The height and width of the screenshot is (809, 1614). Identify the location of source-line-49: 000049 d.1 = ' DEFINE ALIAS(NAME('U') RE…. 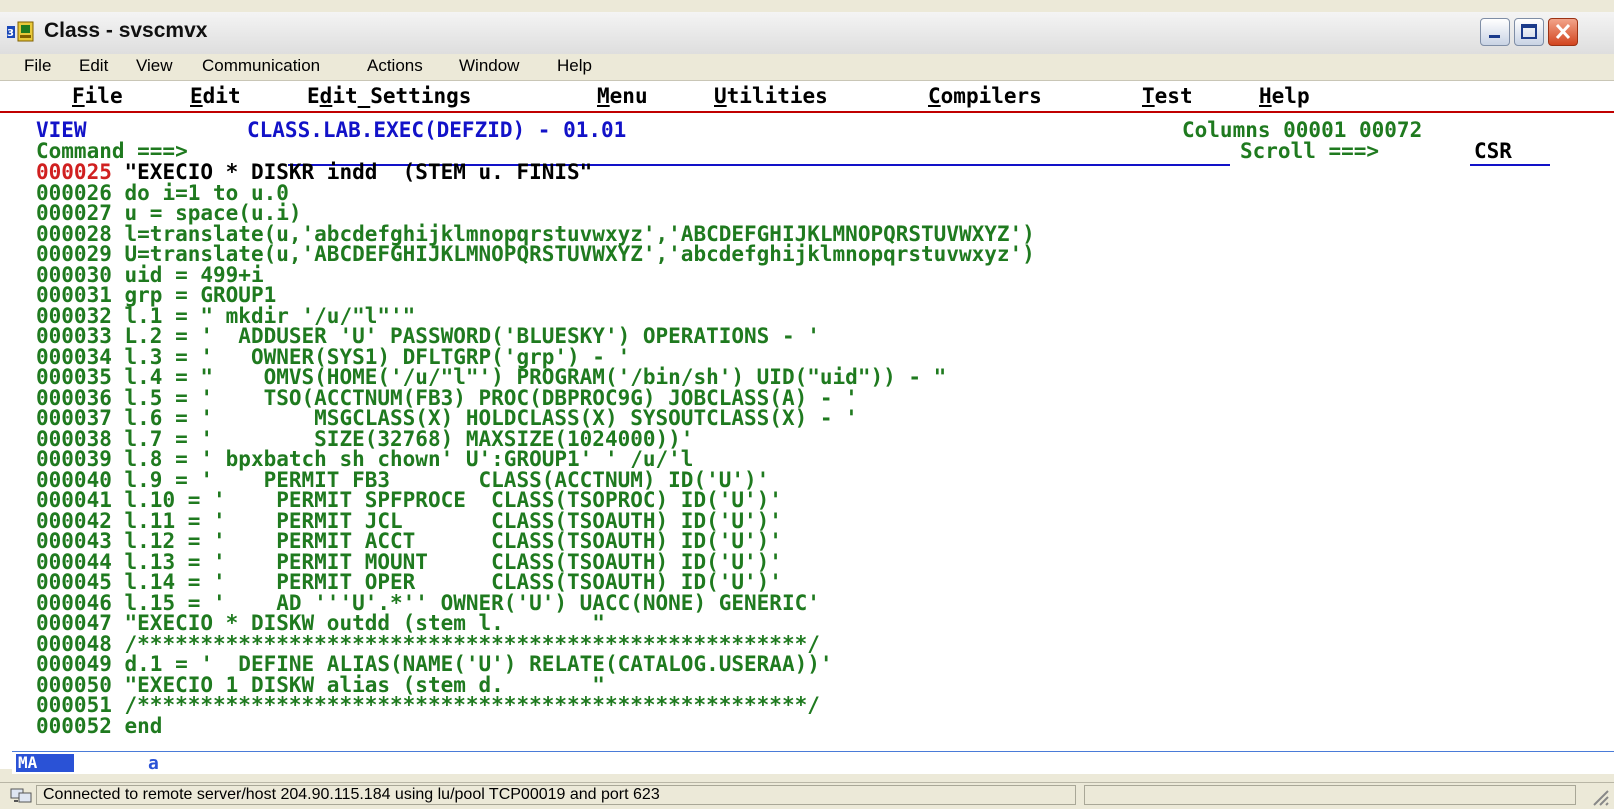
(434, 664).